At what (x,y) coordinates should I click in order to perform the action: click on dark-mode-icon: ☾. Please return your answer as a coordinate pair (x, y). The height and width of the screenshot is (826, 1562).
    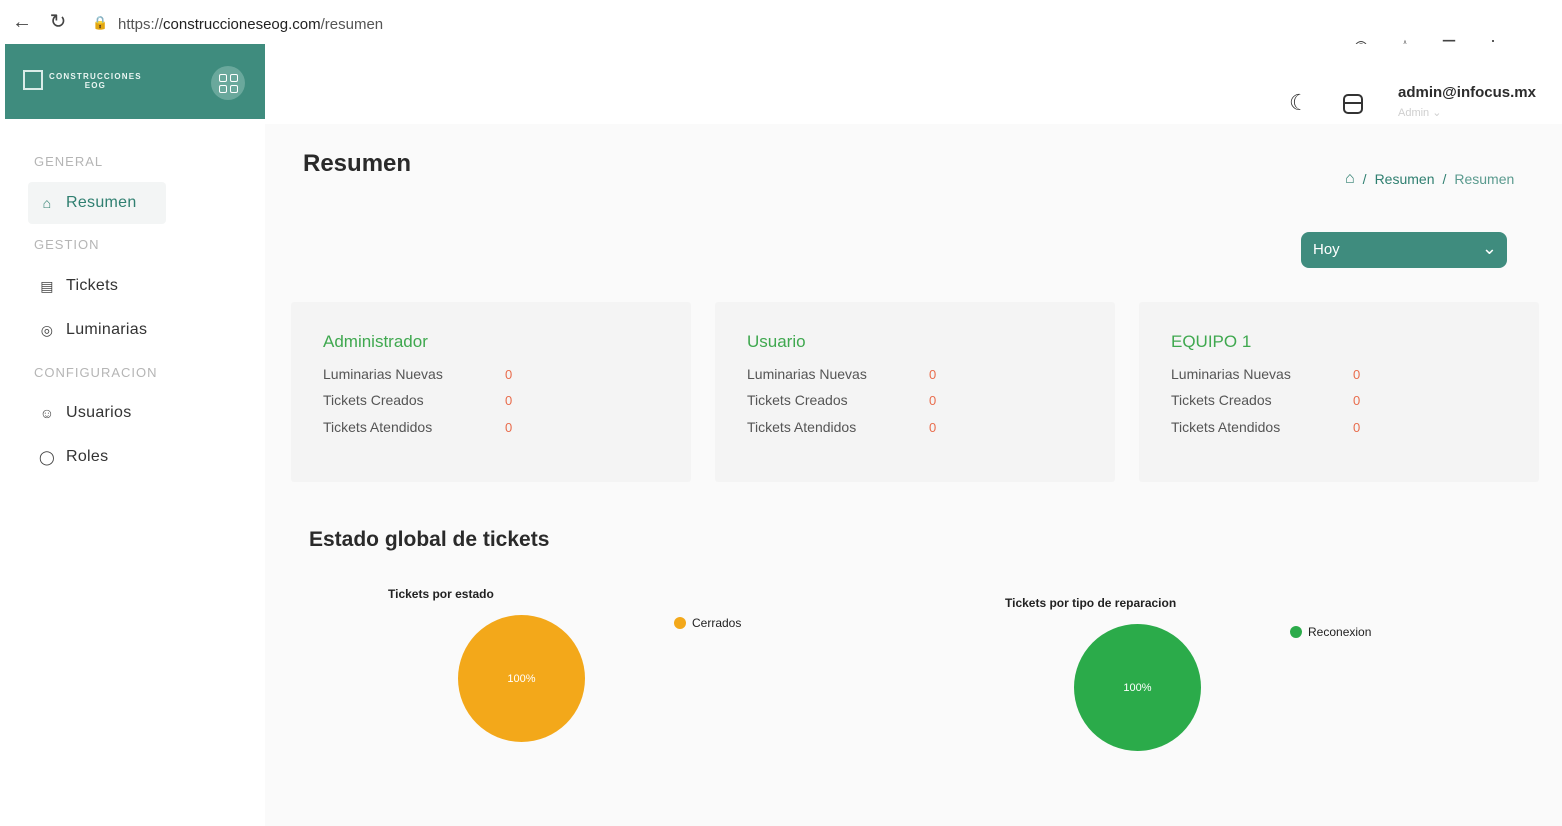
    Looking at the image, I should click on (1299, 103).